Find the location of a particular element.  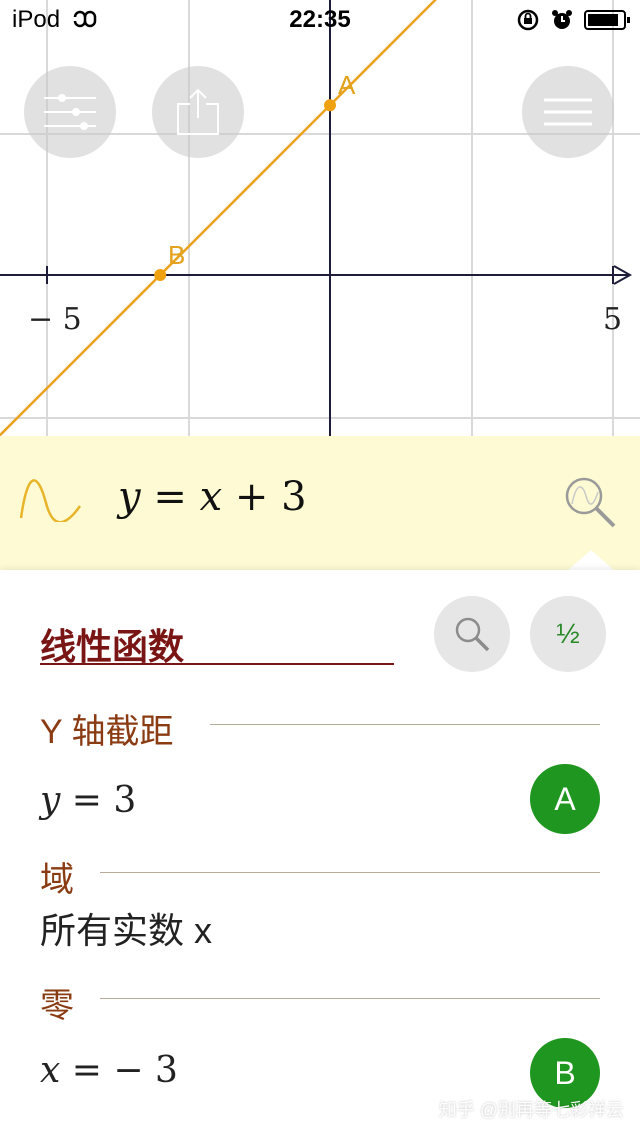

zeros-var: x is located at coordinates (50, 1070).